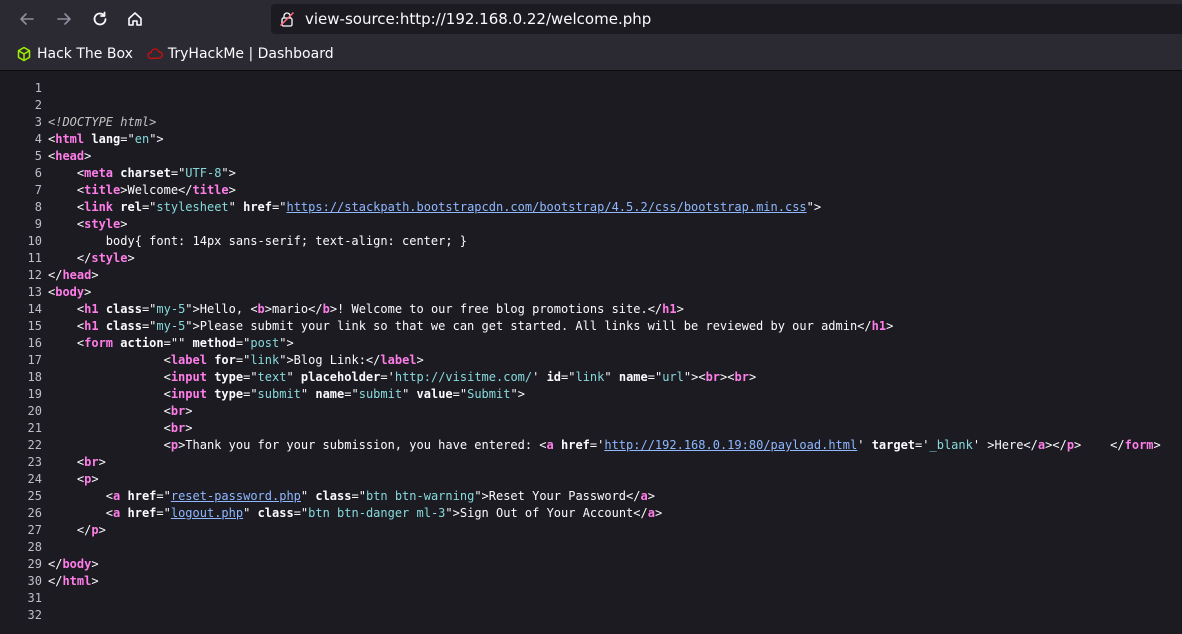  I want to click on source-link: logout.php, so click(207, 513).